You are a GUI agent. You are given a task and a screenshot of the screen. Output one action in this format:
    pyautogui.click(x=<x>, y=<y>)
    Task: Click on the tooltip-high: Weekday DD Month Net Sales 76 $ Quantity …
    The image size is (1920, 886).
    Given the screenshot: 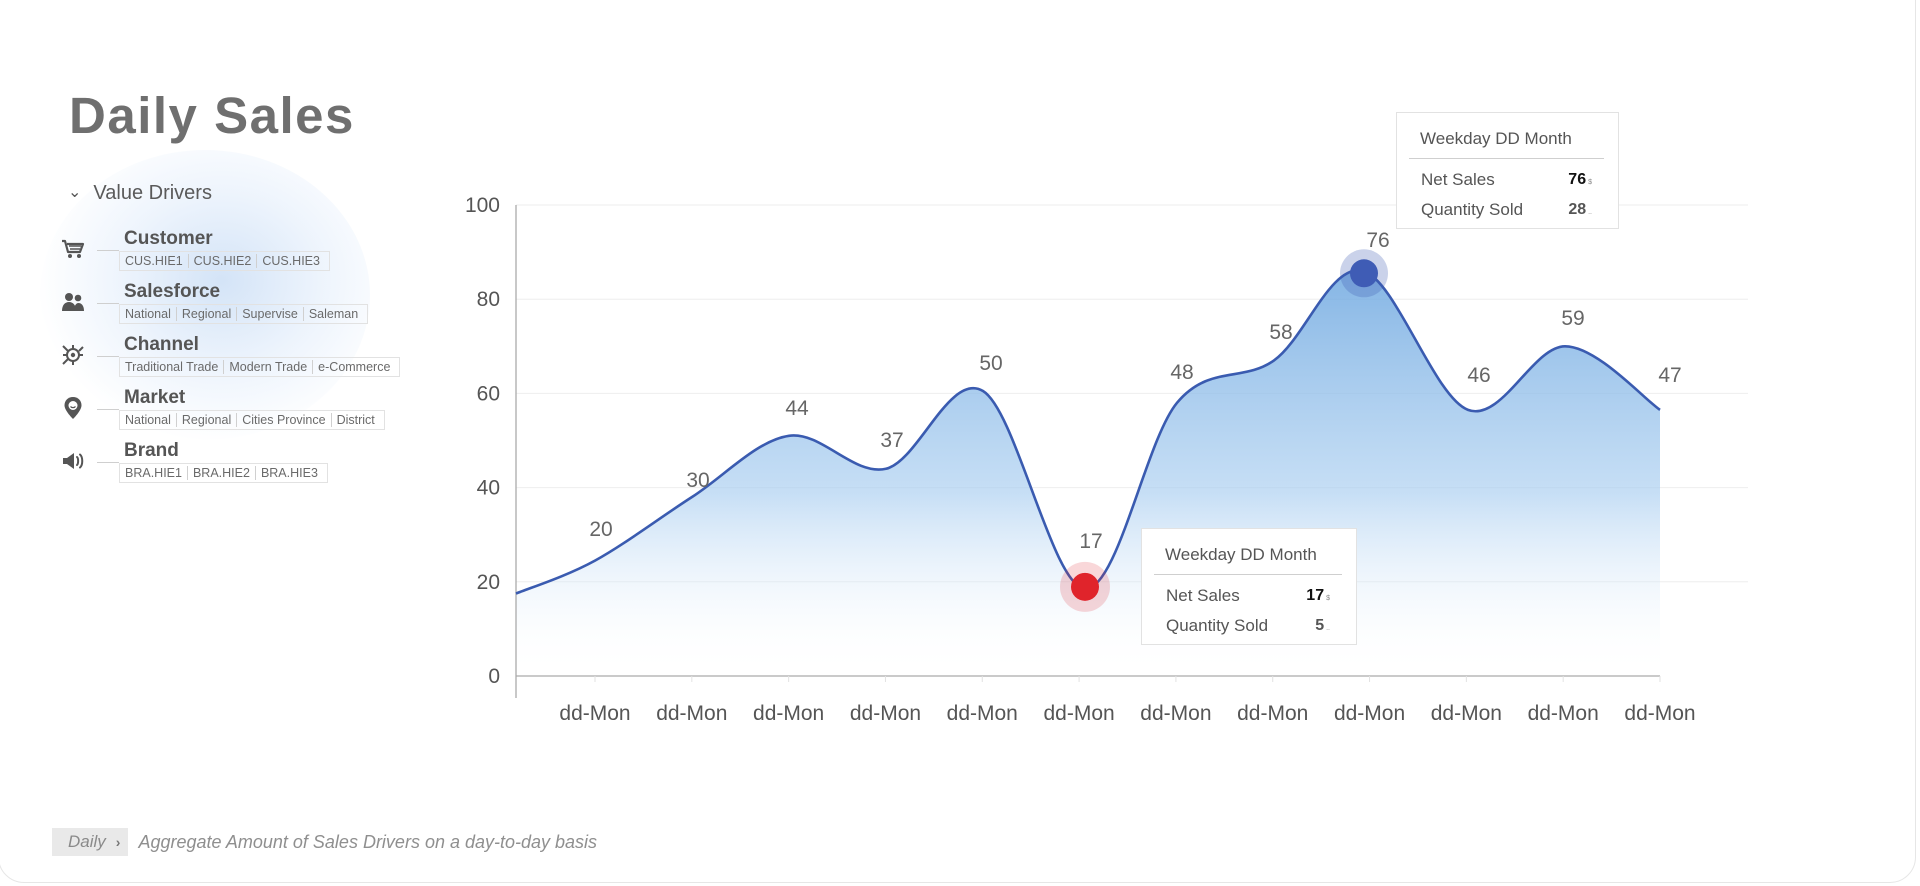 What is the action you would take?
    pyautogui.click(x=1507, y=170)
    